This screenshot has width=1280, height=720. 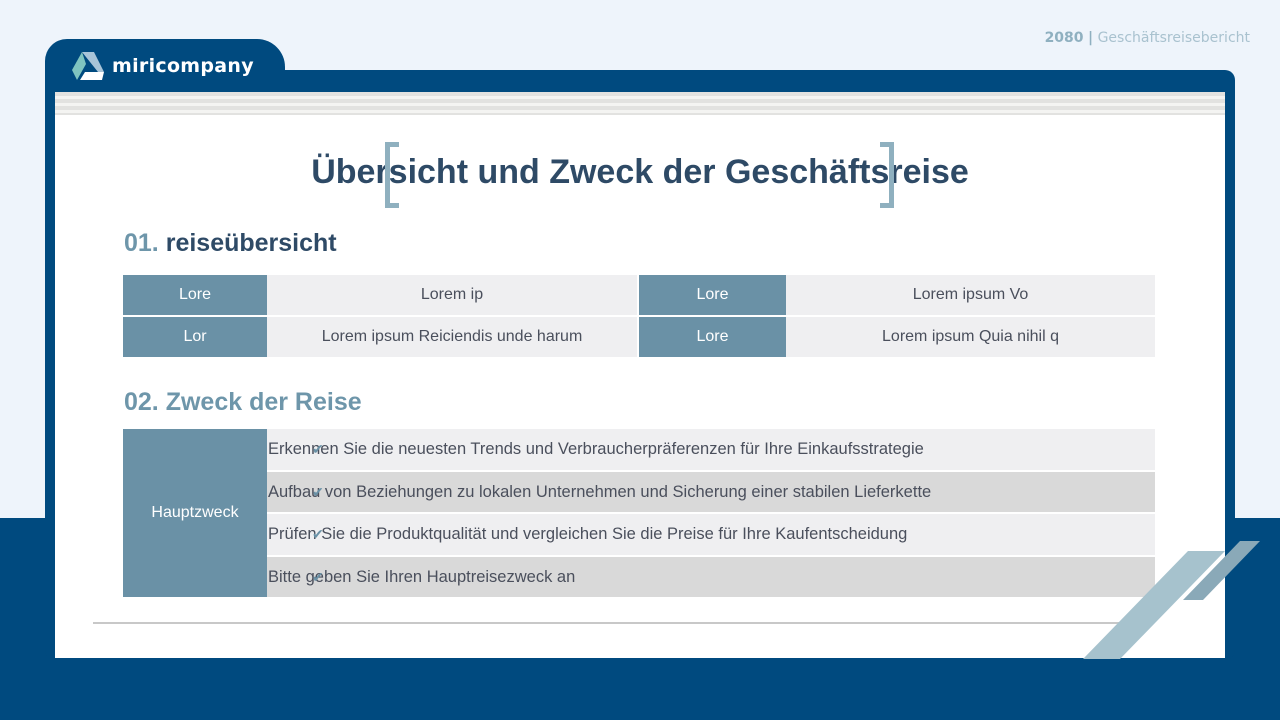 I want to click on page-number: 03, so click(x=1185, y=616).